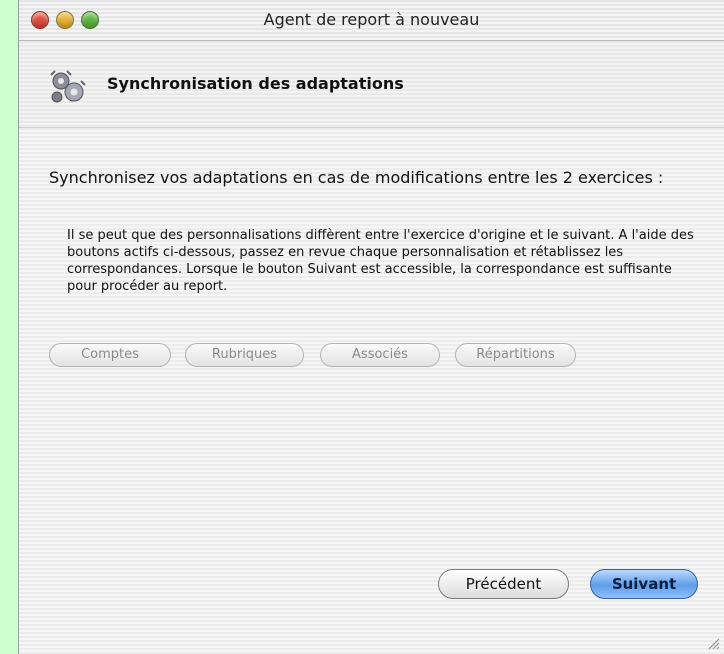  Describe the element at coordinates (713, 643) in the screenshot. I see `resize-grip-icon` at that location.